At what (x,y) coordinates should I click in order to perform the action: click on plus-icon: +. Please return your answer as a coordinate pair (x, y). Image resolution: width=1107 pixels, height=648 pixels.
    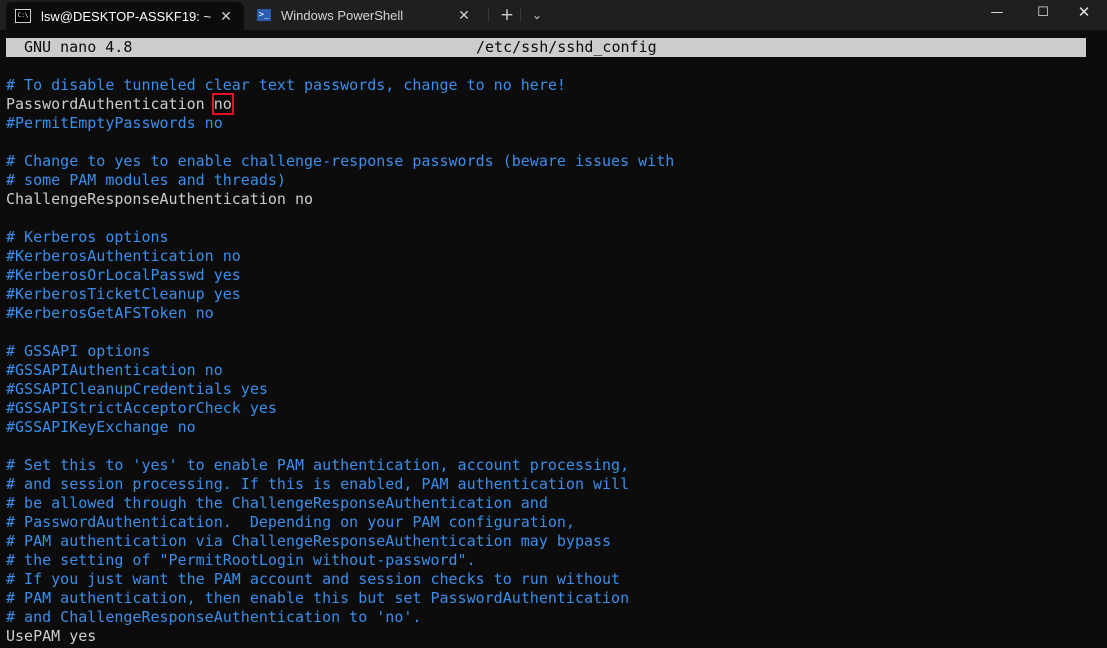
    Looking at the image, I should click on (507, 15).